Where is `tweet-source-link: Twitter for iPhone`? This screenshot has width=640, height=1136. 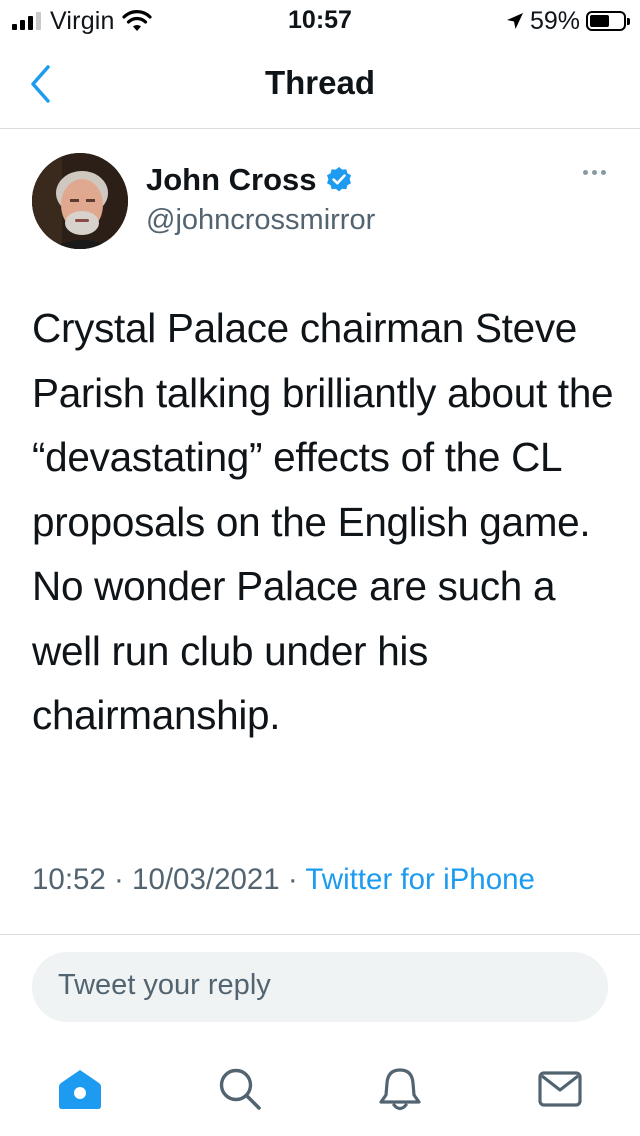 tweet-source-link: Twitter for iPhone is located at coordinates (420, 879).